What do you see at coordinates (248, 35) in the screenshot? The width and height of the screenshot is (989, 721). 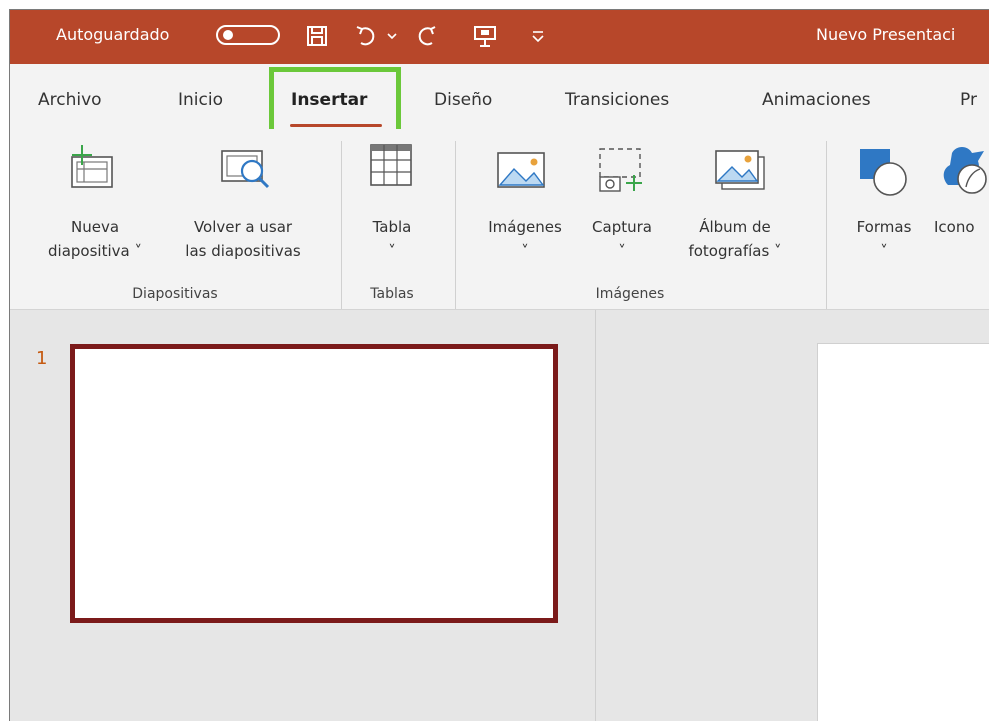 I see `autosave-toggle` at bounding box center [248, 35].